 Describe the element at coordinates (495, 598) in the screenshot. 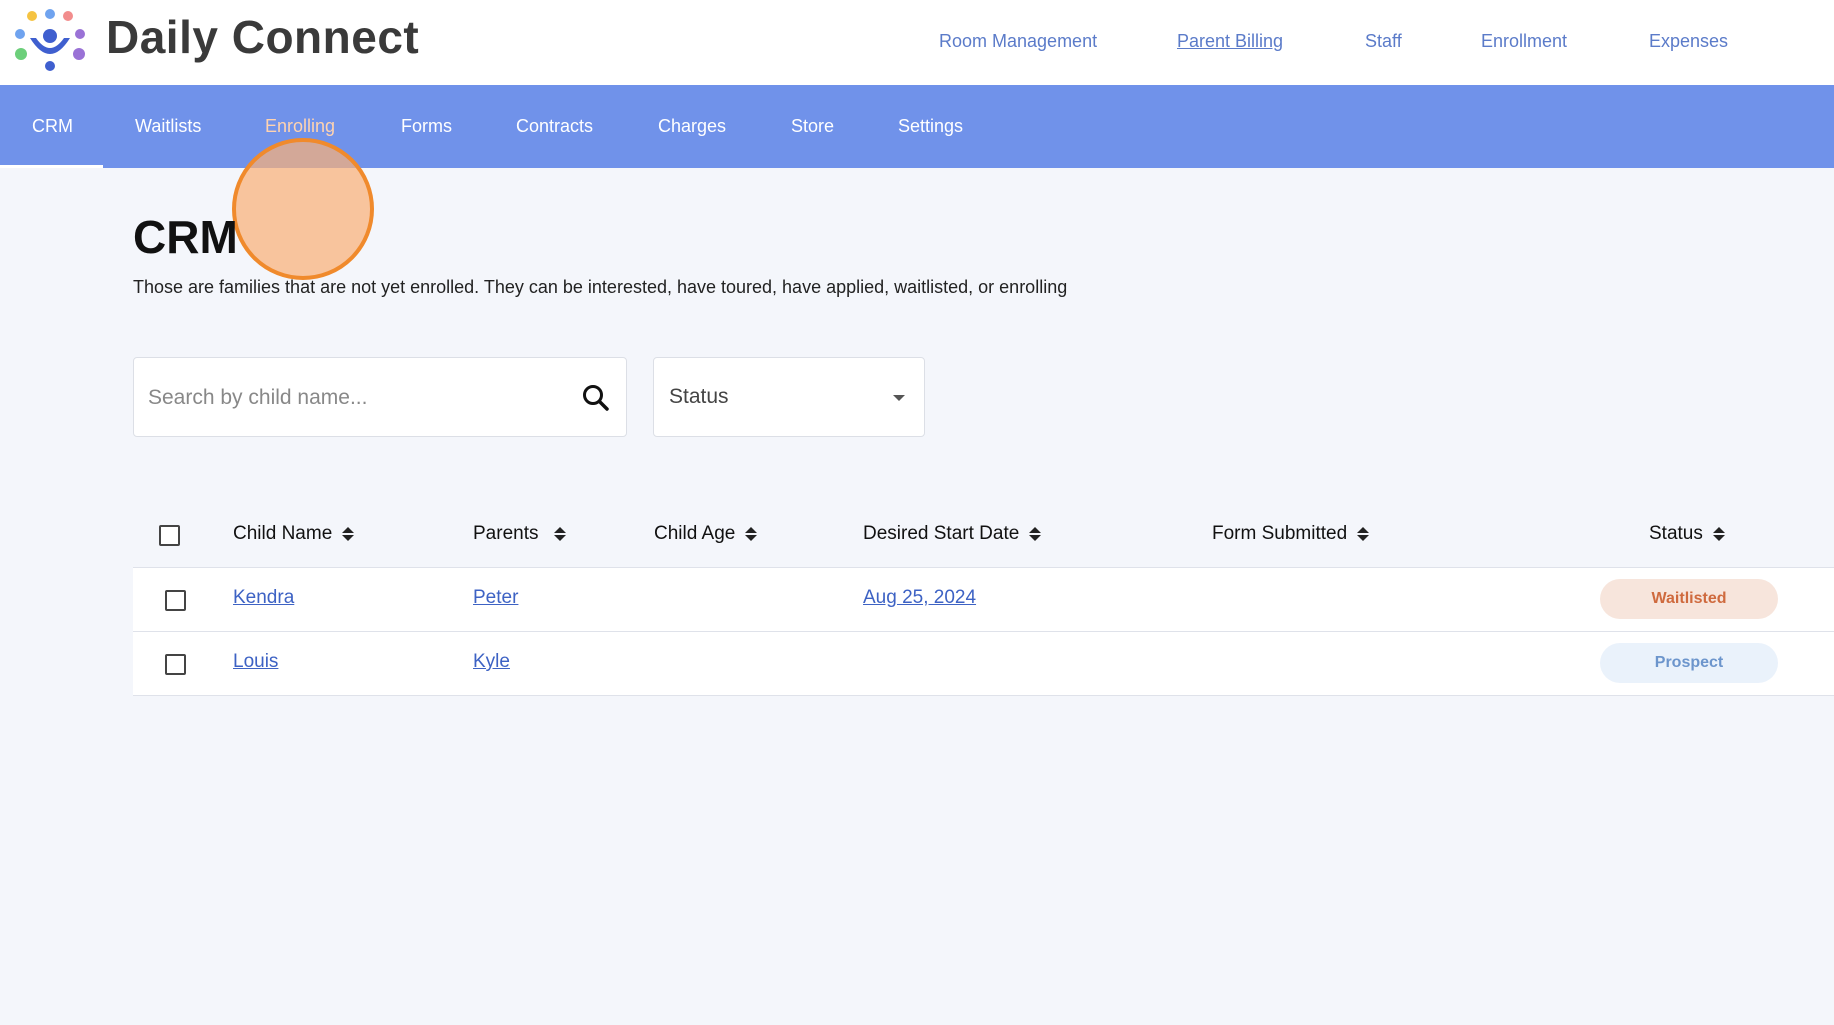

I see `parent-name-link: Peter` at that location.